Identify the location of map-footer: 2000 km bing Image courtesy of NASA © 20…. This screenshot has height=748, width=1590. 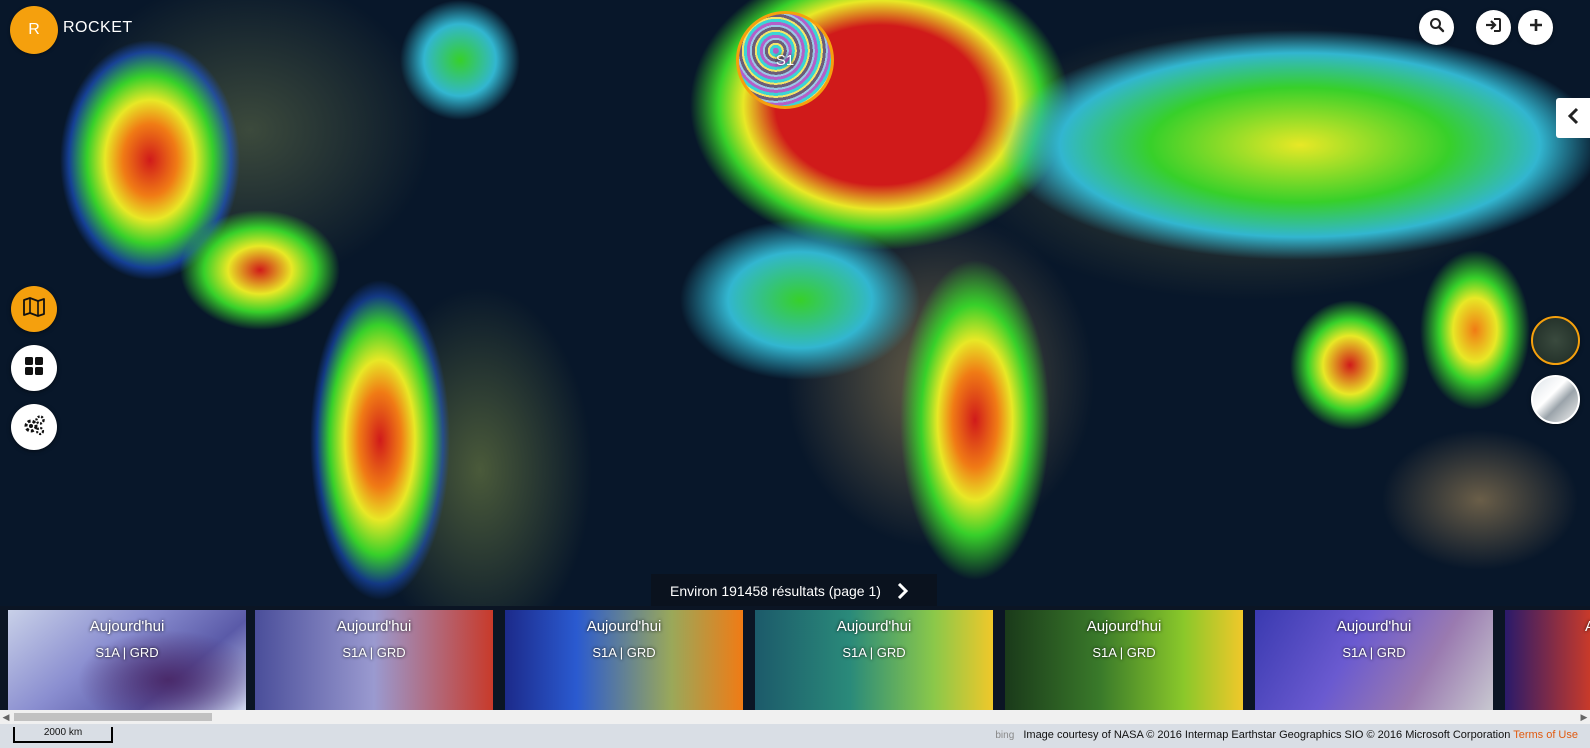
(795, 736).